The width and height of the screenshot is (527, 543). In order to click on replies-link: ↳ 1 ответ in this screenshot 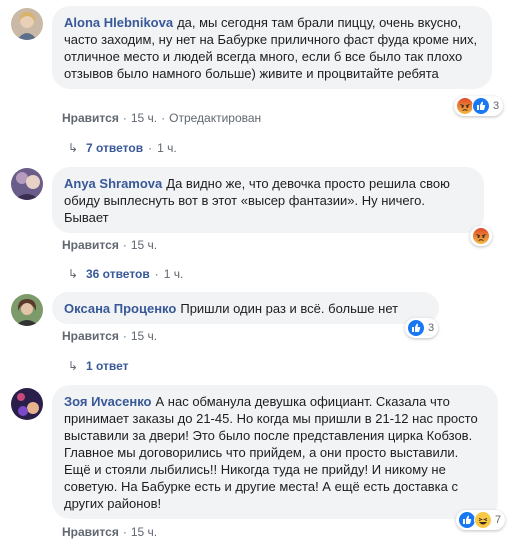, I will do `click(98, 366)`.